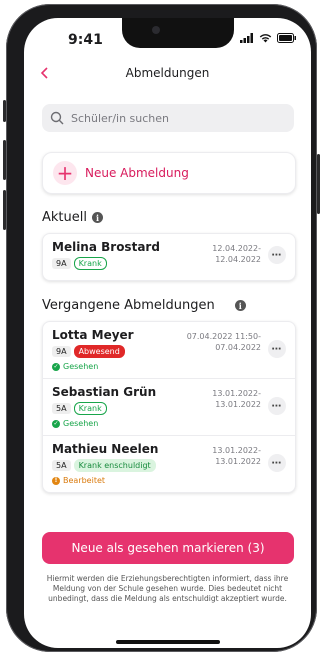  What do you see at coordinates (178, 33) in the screenshot?
I see `notch` at bounding box center [178, 33].